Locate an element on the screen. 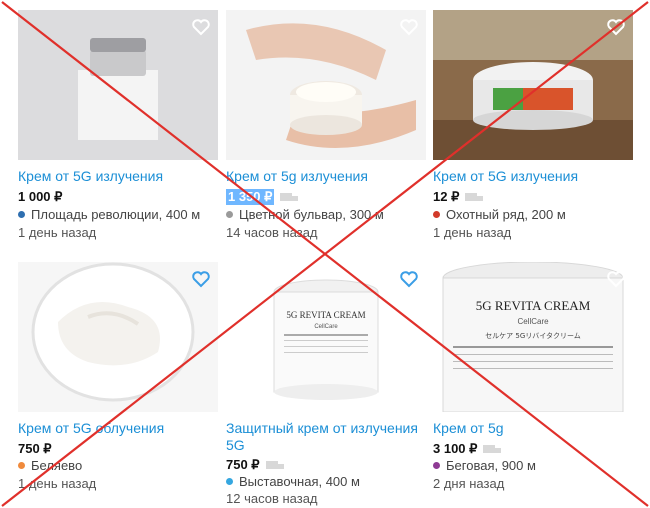 The width and height of the screenshot is (650, 508). location-text: Площадь революции, 400 м is located at coordinates (116, 214).